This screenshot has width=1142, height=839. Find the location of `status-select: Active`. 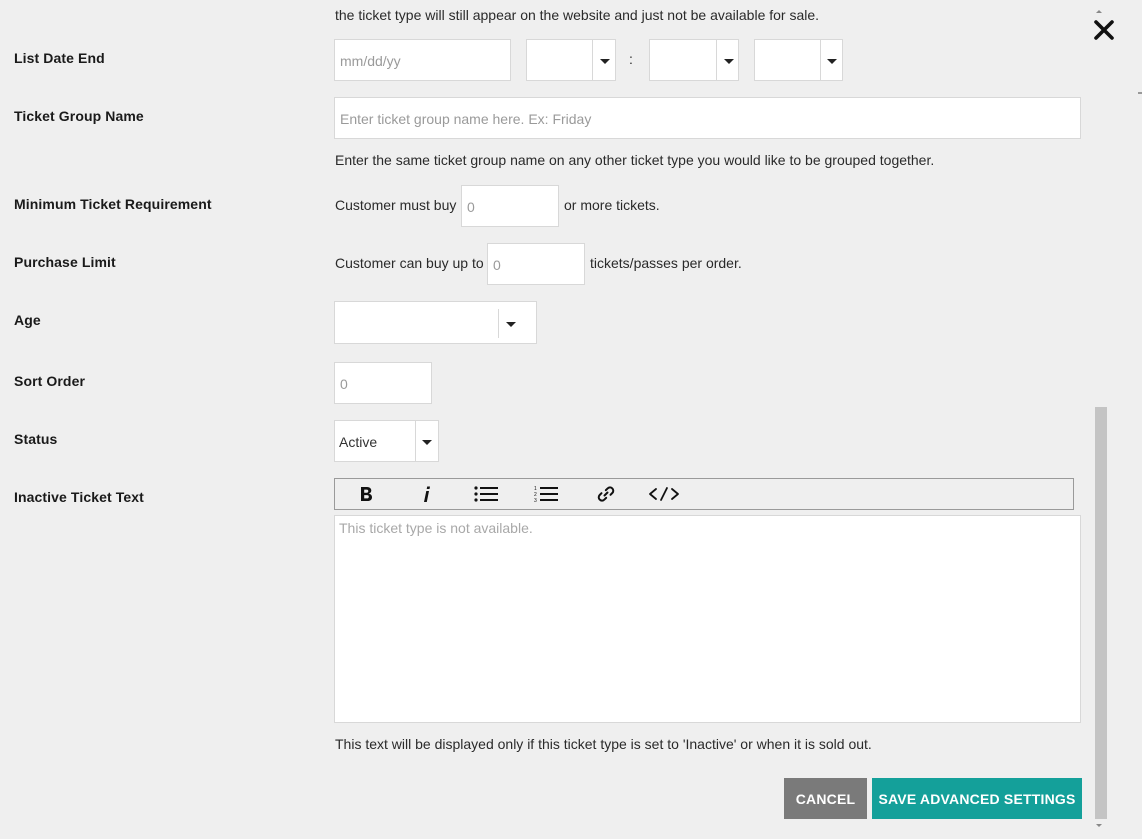

status-select: Active is located at coordinates (386, 441).